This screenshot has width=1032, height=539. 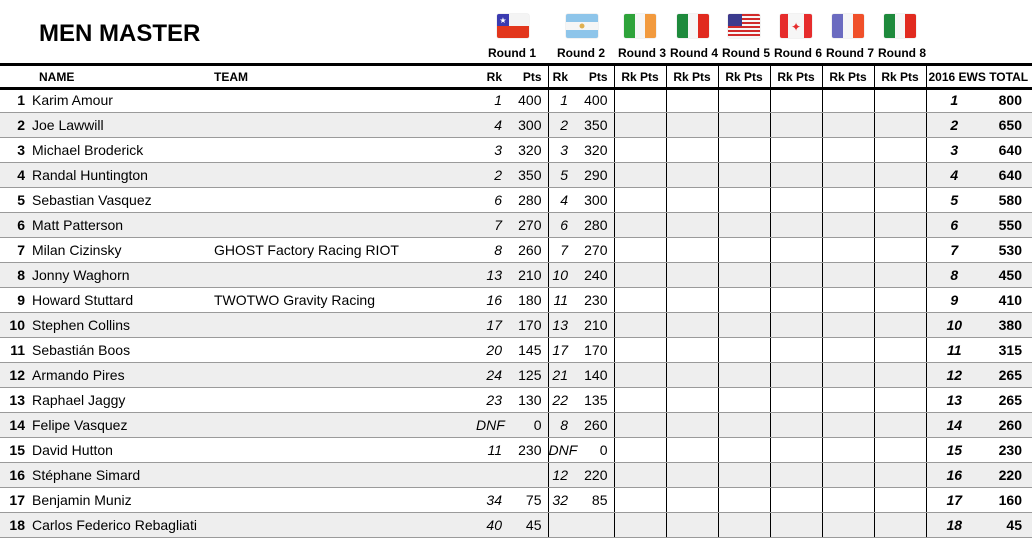 What do you see at coordinates (16, 300) in the screenshot?
I see `pos-cell: 9` at bounding box center [16, 300].